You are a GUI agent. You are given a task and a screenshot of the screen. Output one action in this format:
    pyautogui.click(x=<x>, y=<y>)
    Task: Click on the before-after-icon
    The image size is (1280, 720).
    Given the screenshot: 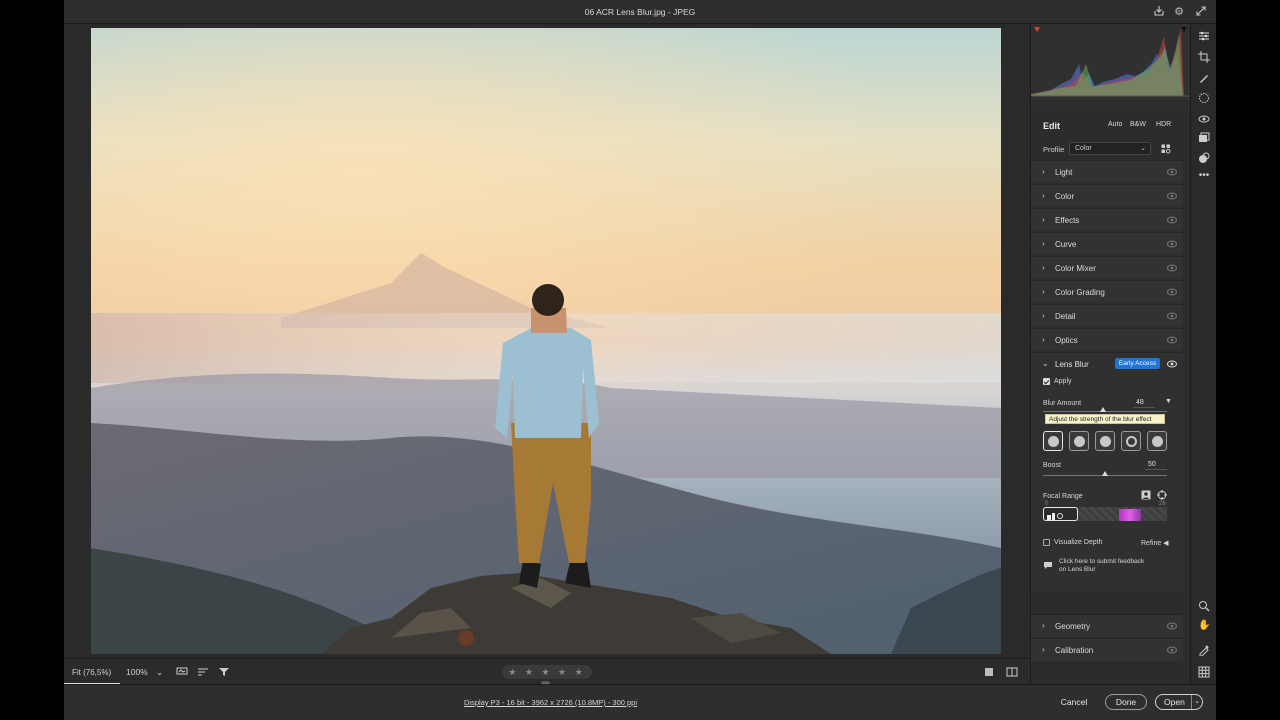 What is the action you would take?
    pyautogui.click(x=1012, y=673)
    